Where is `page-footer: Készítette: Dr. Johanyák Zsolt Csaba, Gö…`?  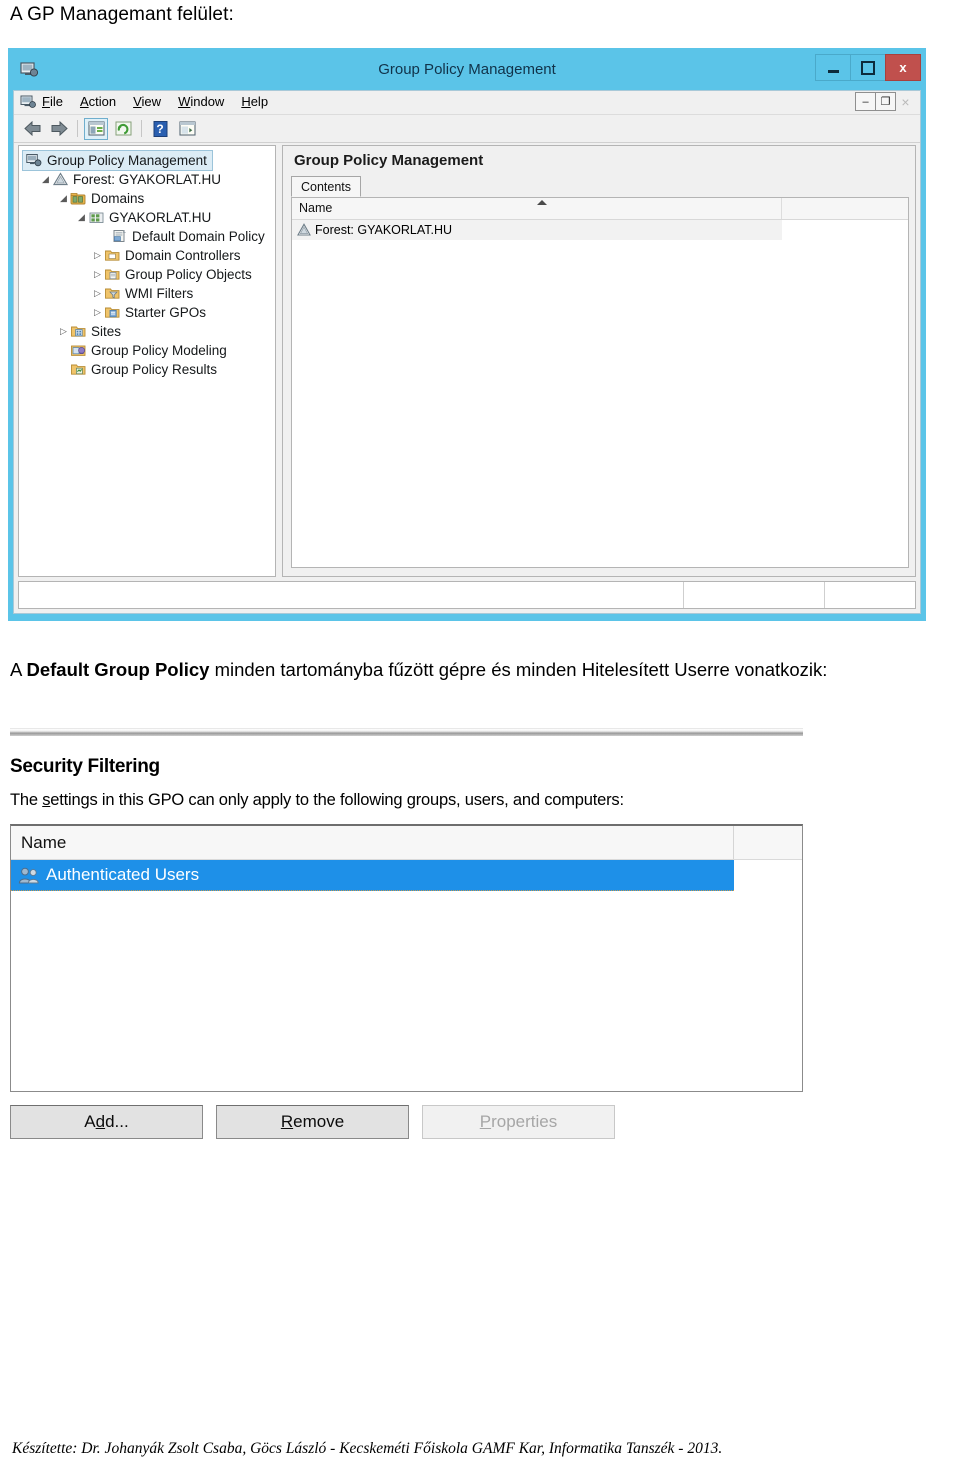 page-footer: Készítette: Dr. Johanyák Zsolt Csaba, Gö… is located at coordinates (367, 1448).